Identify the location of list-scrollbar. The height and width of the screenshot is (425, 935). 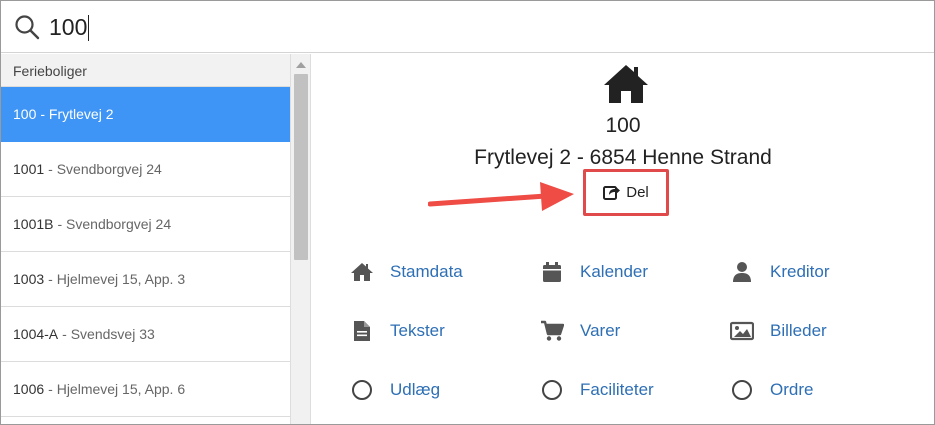
(301, 239).